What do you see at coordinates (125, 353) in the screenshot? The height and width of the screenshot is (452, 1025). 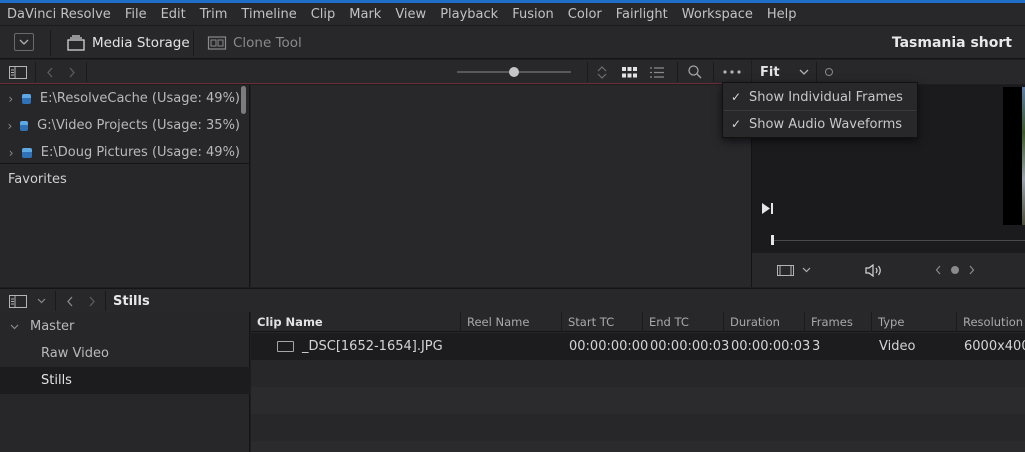 I see `bin-item-raw-video: Raw Video` at bounding box center [125, 353].